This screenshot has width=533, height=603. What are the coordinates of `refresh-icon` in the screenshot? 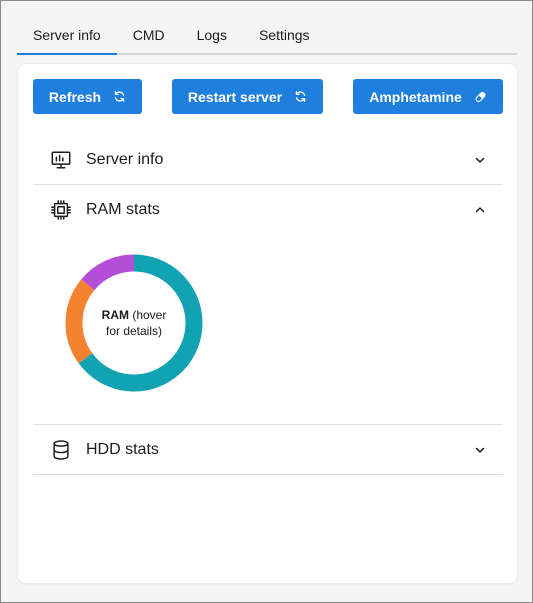 It's located at (119, 96).